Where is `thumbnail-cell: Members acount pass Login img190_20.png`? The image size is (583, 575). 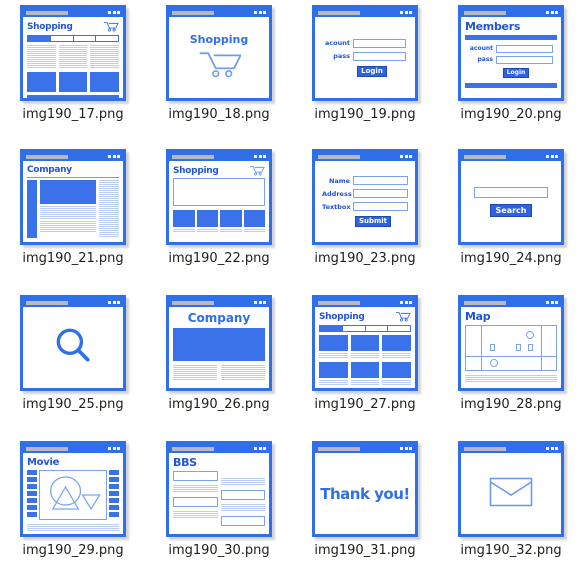
thumbnail-cell: Members acount pass Login img190_20.png is located at coordinates (510, 72).